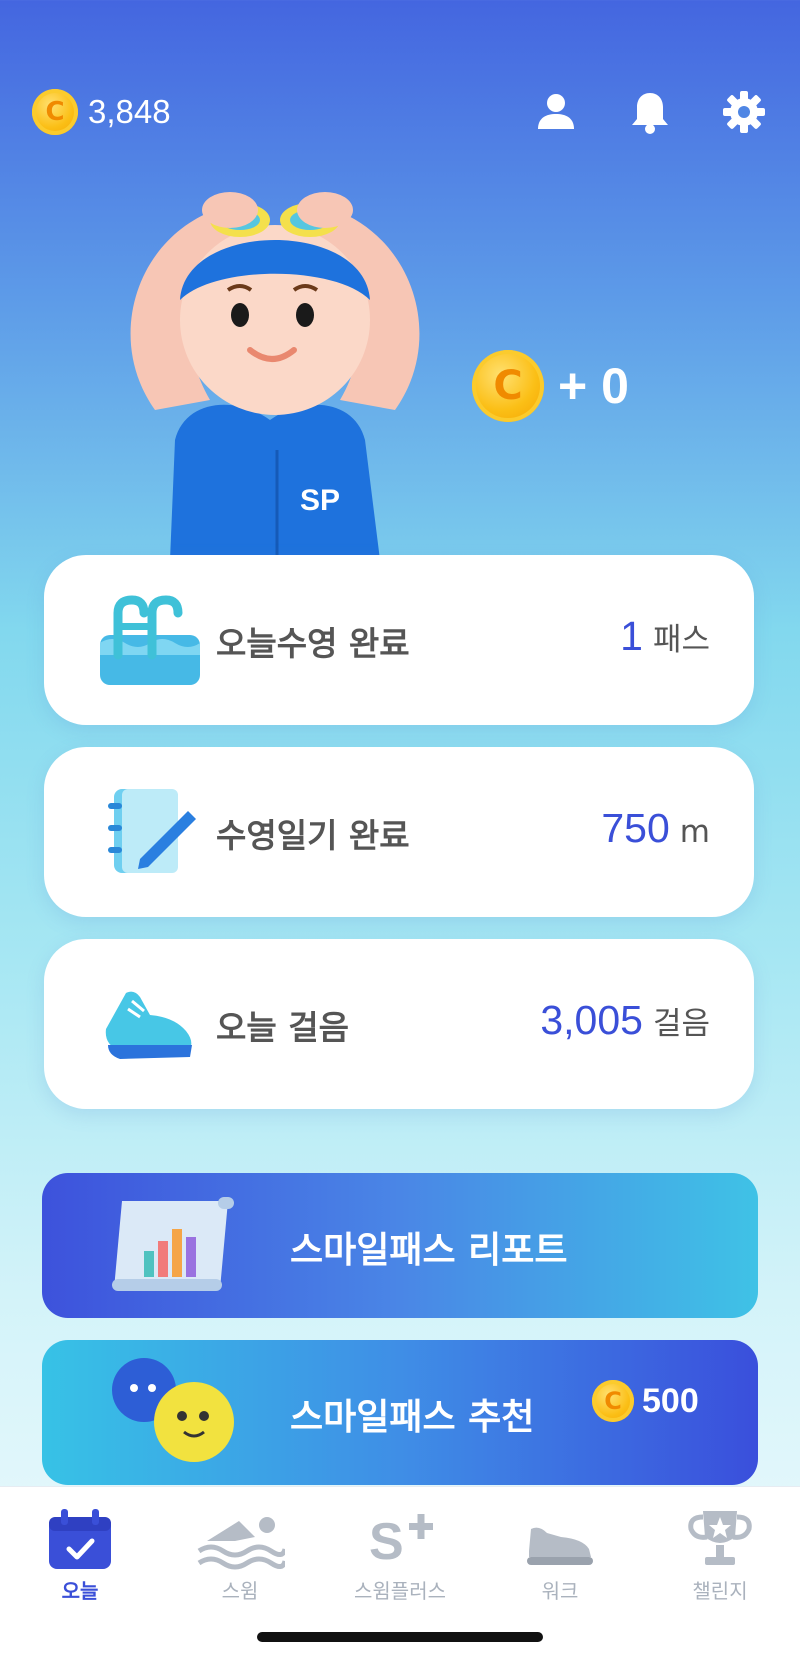 This screenshot has width=800, height=1659. I want to click on stat-value: 3,005 걸음, so click(625, 1020).